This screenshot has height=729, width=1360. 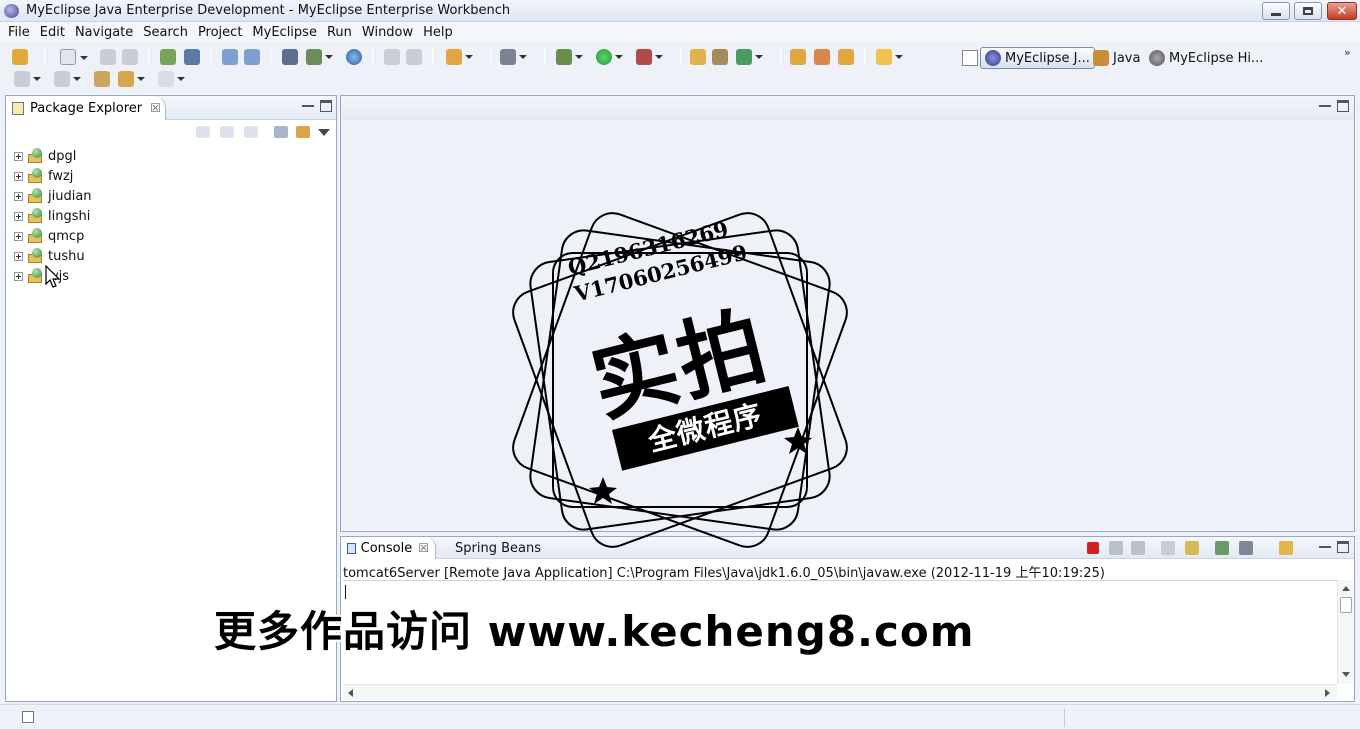 I want to click on open-console-icon, so click(x=1286, y=548).